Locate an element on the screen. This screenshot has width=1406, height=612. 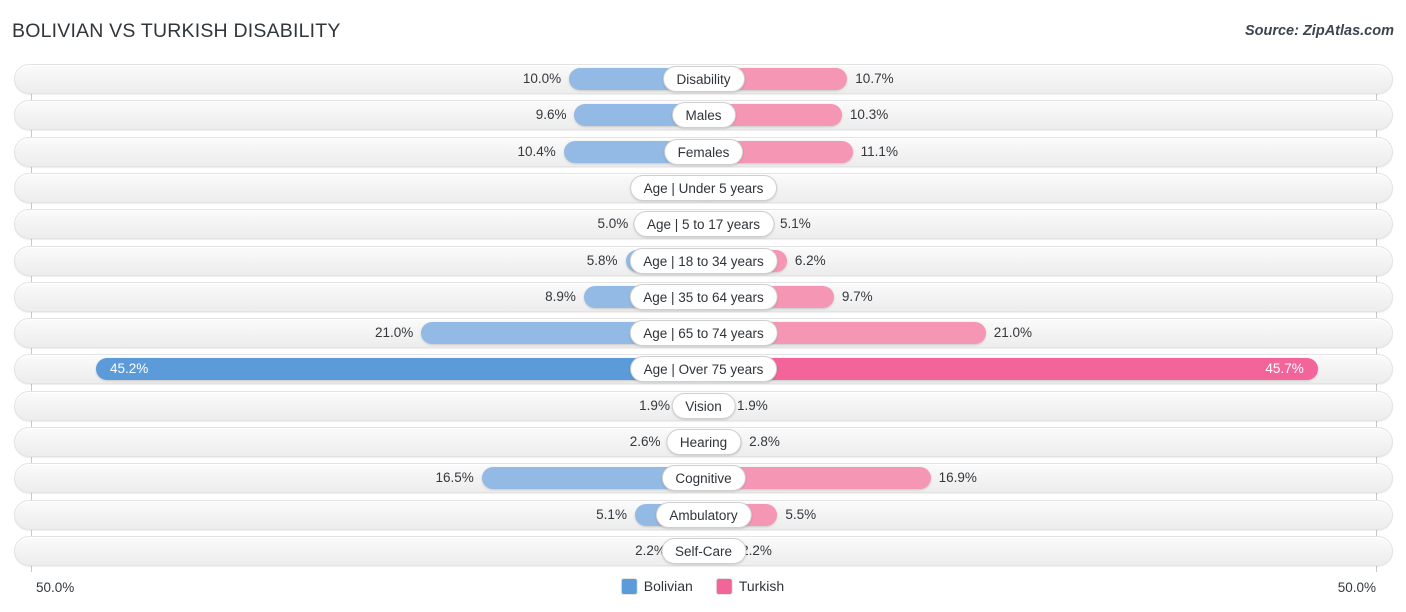
value-label-turkish: 45.7% is located at coordinates (1284, 369).